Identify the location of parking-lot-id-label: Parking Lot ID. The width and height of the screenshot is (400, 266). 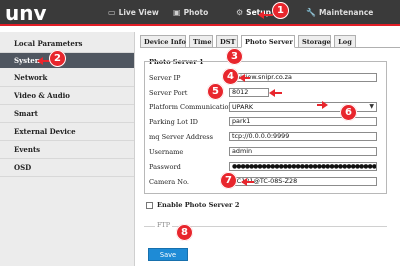
(173, 122).